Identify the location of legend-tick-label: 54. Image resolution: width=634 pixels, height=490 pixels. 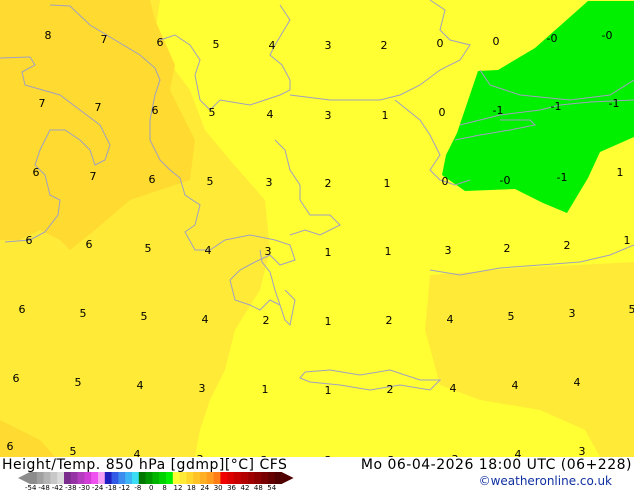
(272, 487).